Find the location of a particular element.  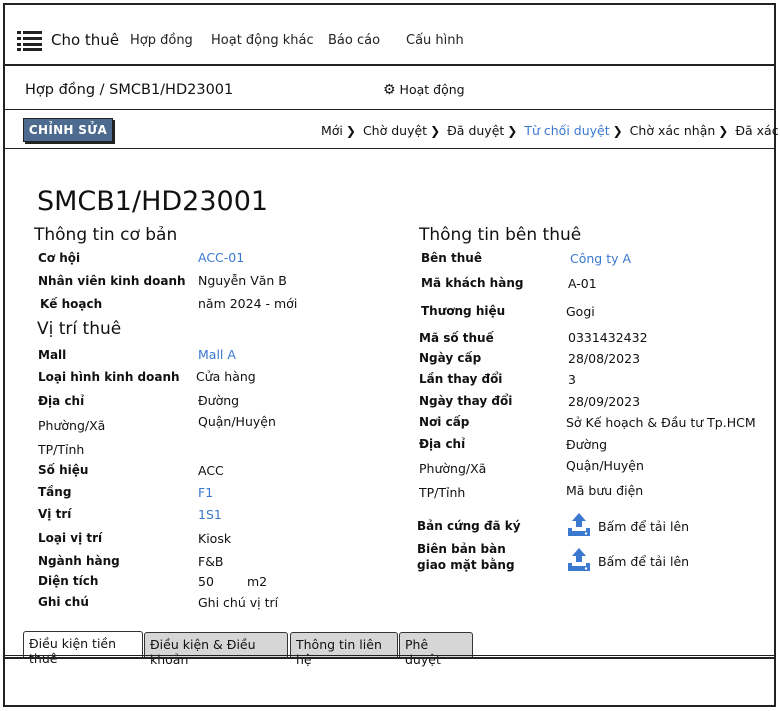

tax-code-value: 0331432432 is located at coordinates (608, 337).